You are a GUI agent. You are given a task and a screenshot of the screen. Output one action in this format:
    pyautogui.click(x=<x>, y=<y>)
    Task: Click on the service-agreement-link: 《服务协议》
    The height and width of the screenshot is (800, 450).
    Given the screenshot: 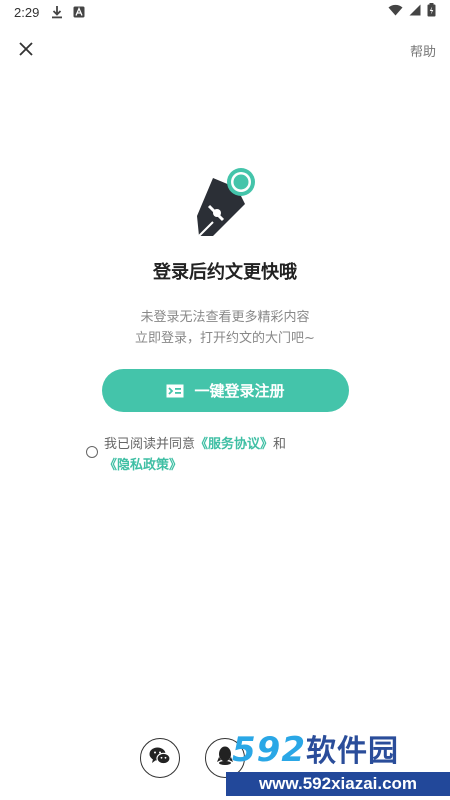 What is the action you would take?
    pyautogui.click(x=234, y=444)
    